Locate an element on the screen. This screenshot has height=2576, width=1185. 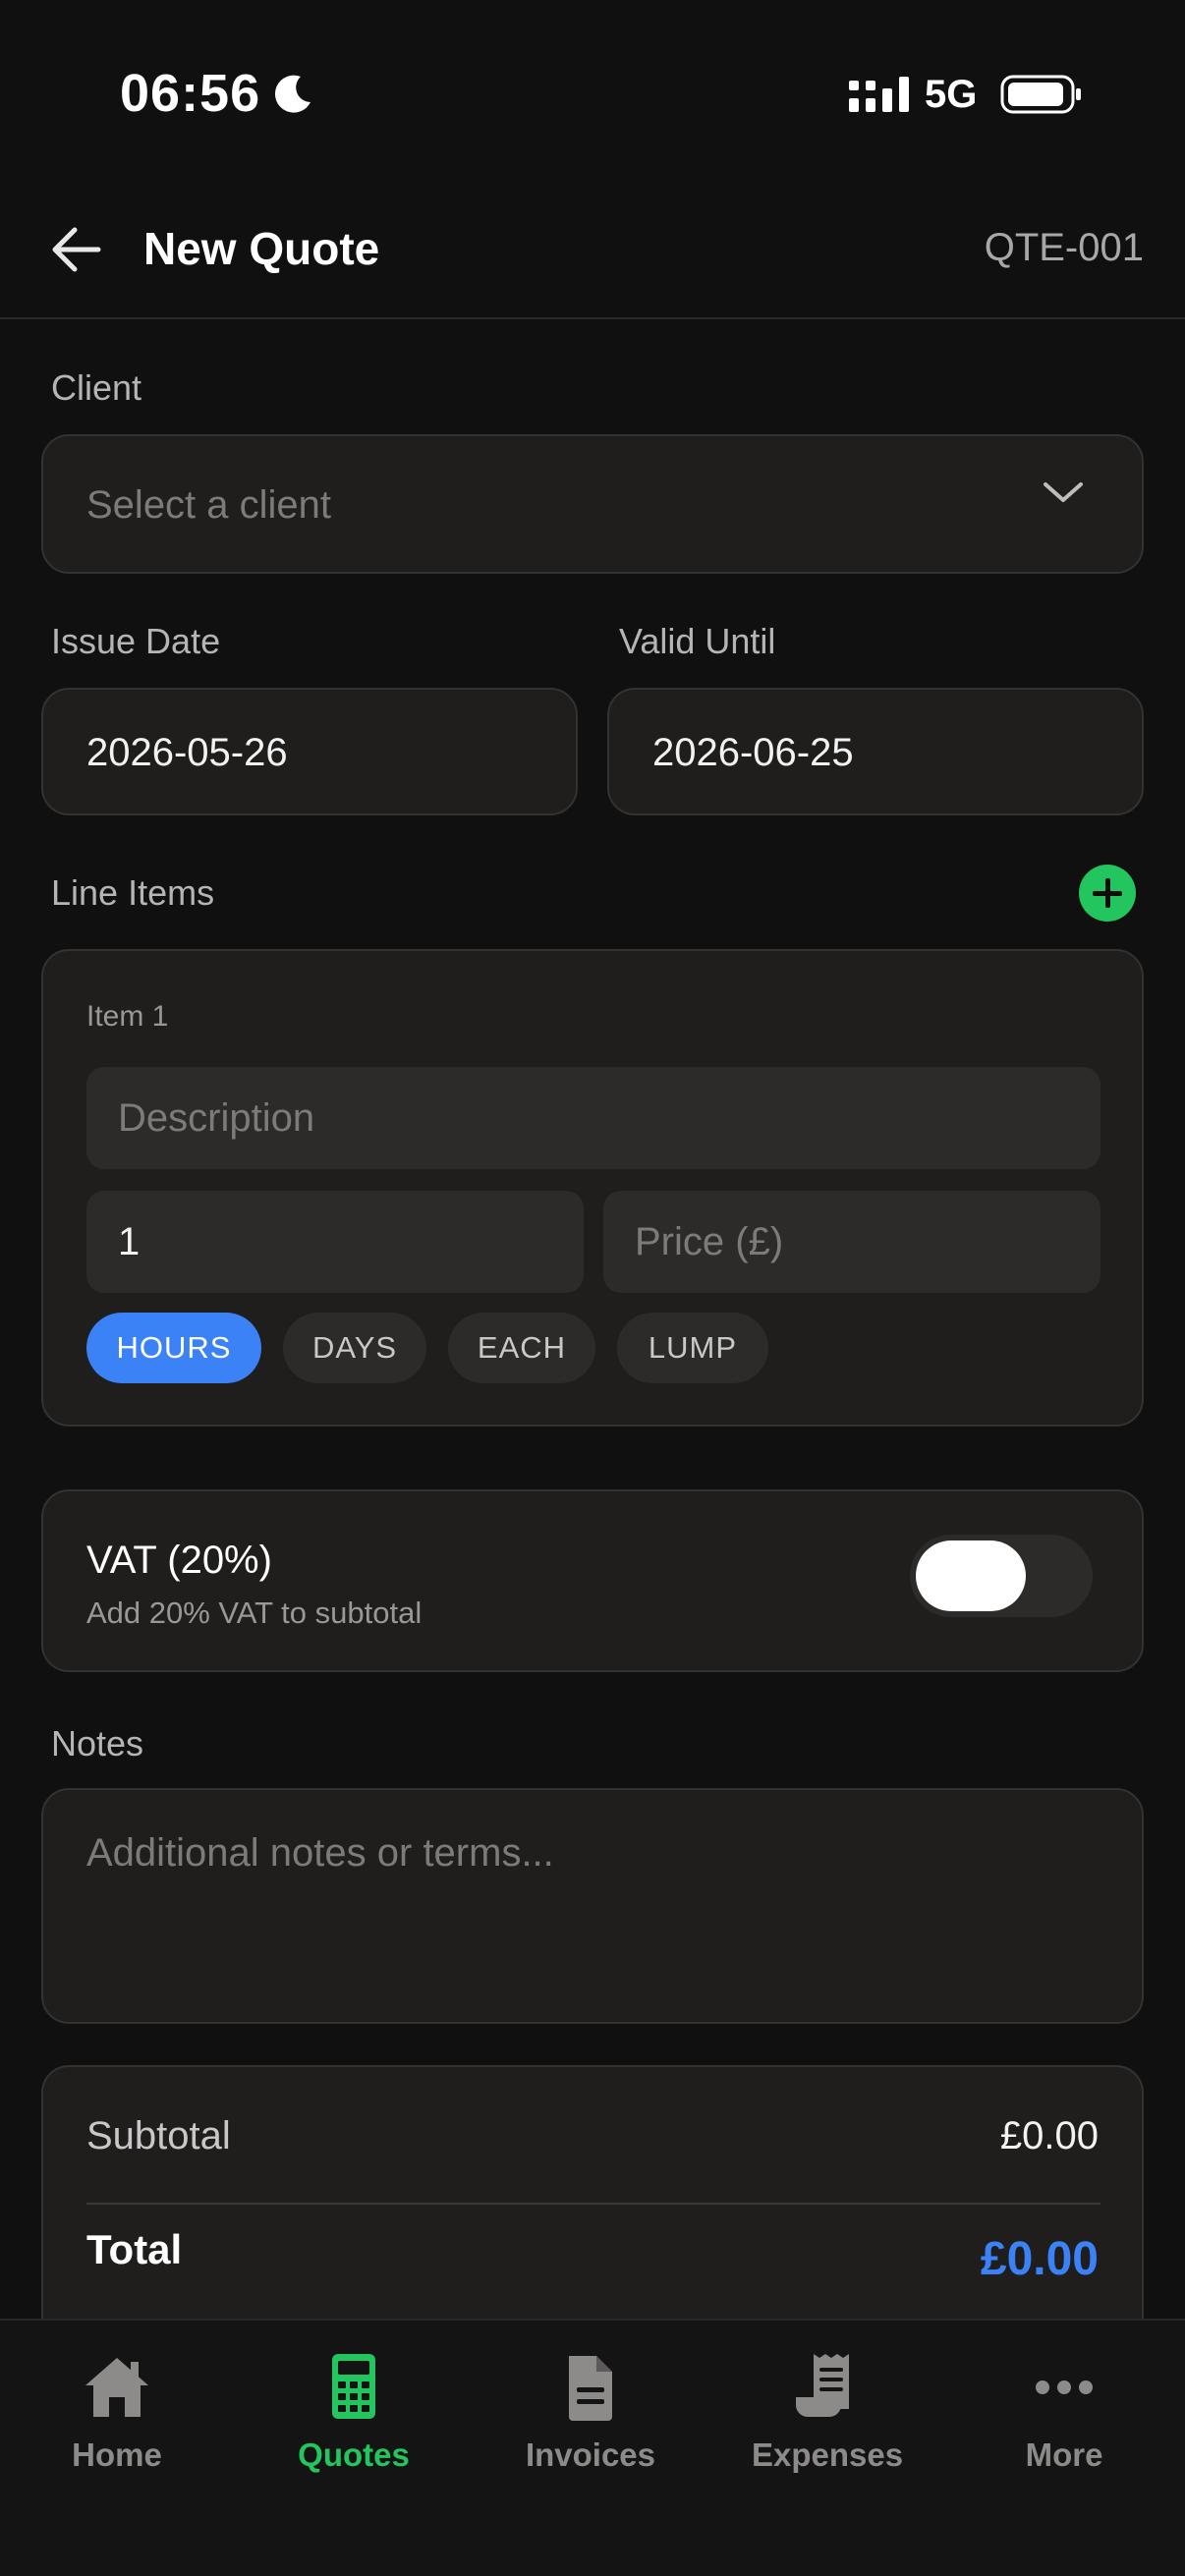
totals-divider is located at coordinates (593, 2204).